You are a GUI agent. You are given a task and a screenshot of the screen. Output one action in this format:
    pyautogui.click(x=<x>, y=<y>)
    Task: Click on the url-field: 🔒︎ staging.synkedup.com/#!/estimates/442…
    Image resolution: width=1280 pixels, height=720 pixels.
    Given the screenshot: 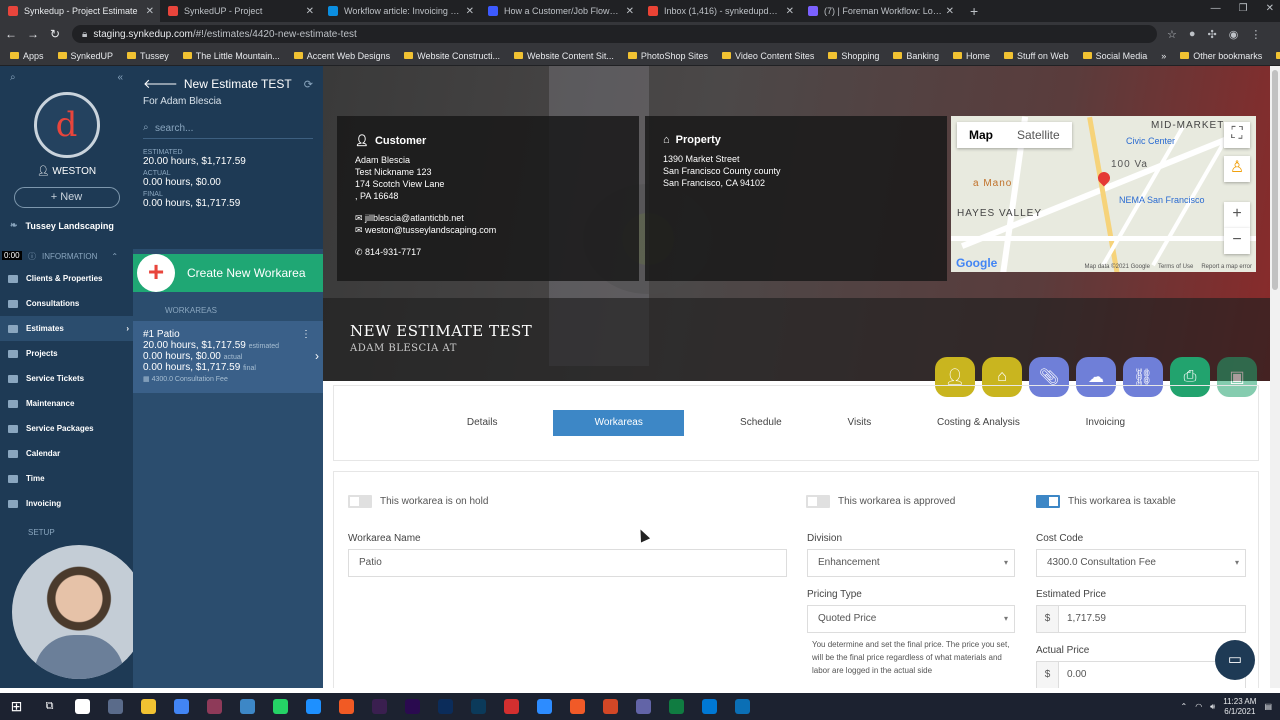 What is the action you would take?
    pyautogui.click(x=614, y=34)
    